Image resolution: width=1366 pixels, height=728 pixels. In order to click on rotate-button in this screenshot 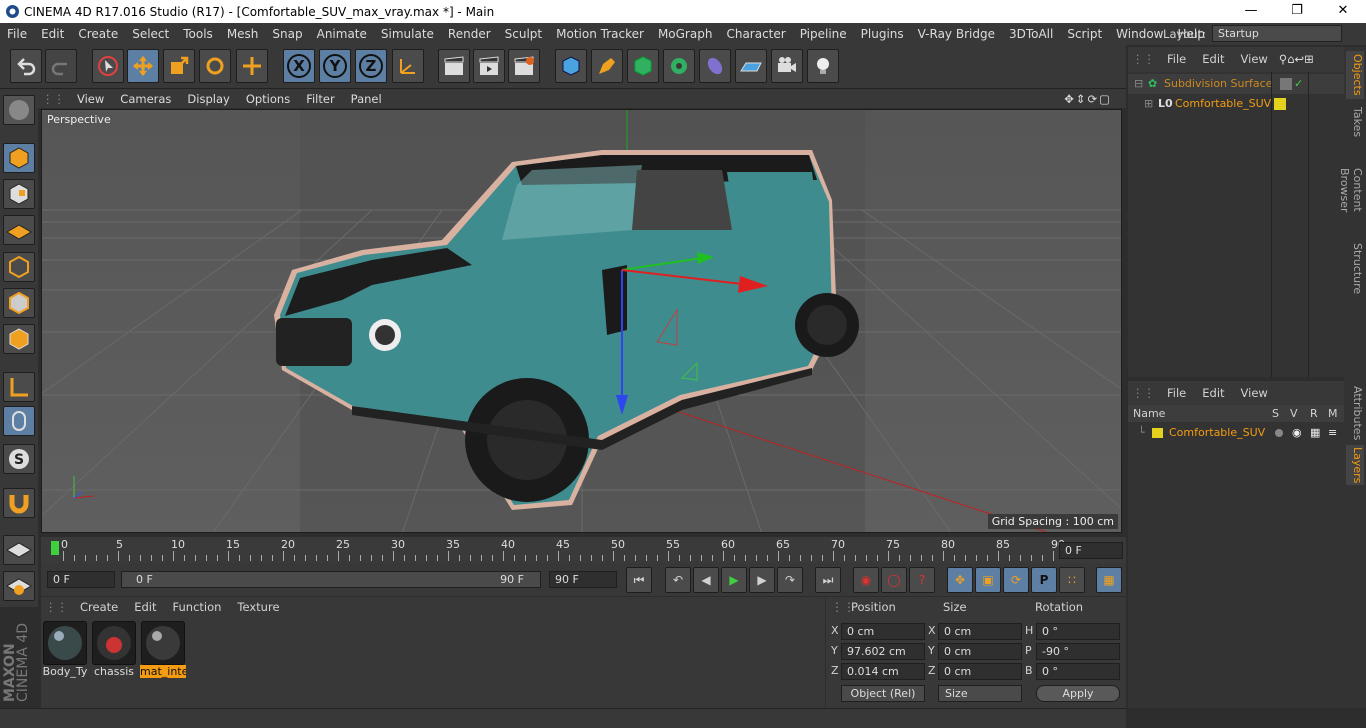, I will do `click(215, 66)`.